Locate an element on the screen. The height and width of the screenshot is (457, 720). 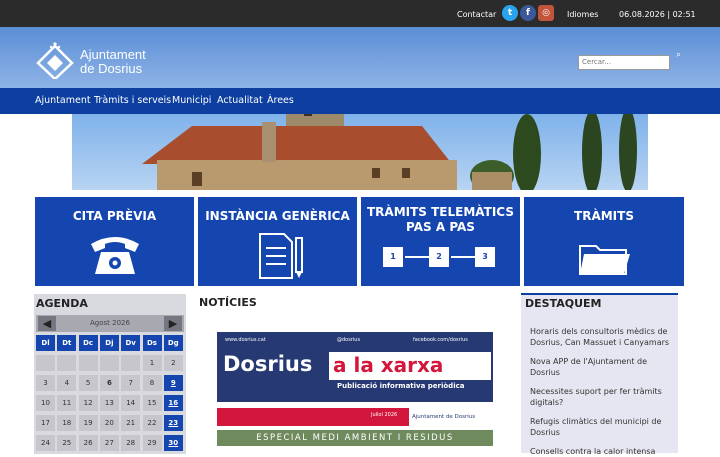
calendar-day: 12 is located at coordinates (88, 403).